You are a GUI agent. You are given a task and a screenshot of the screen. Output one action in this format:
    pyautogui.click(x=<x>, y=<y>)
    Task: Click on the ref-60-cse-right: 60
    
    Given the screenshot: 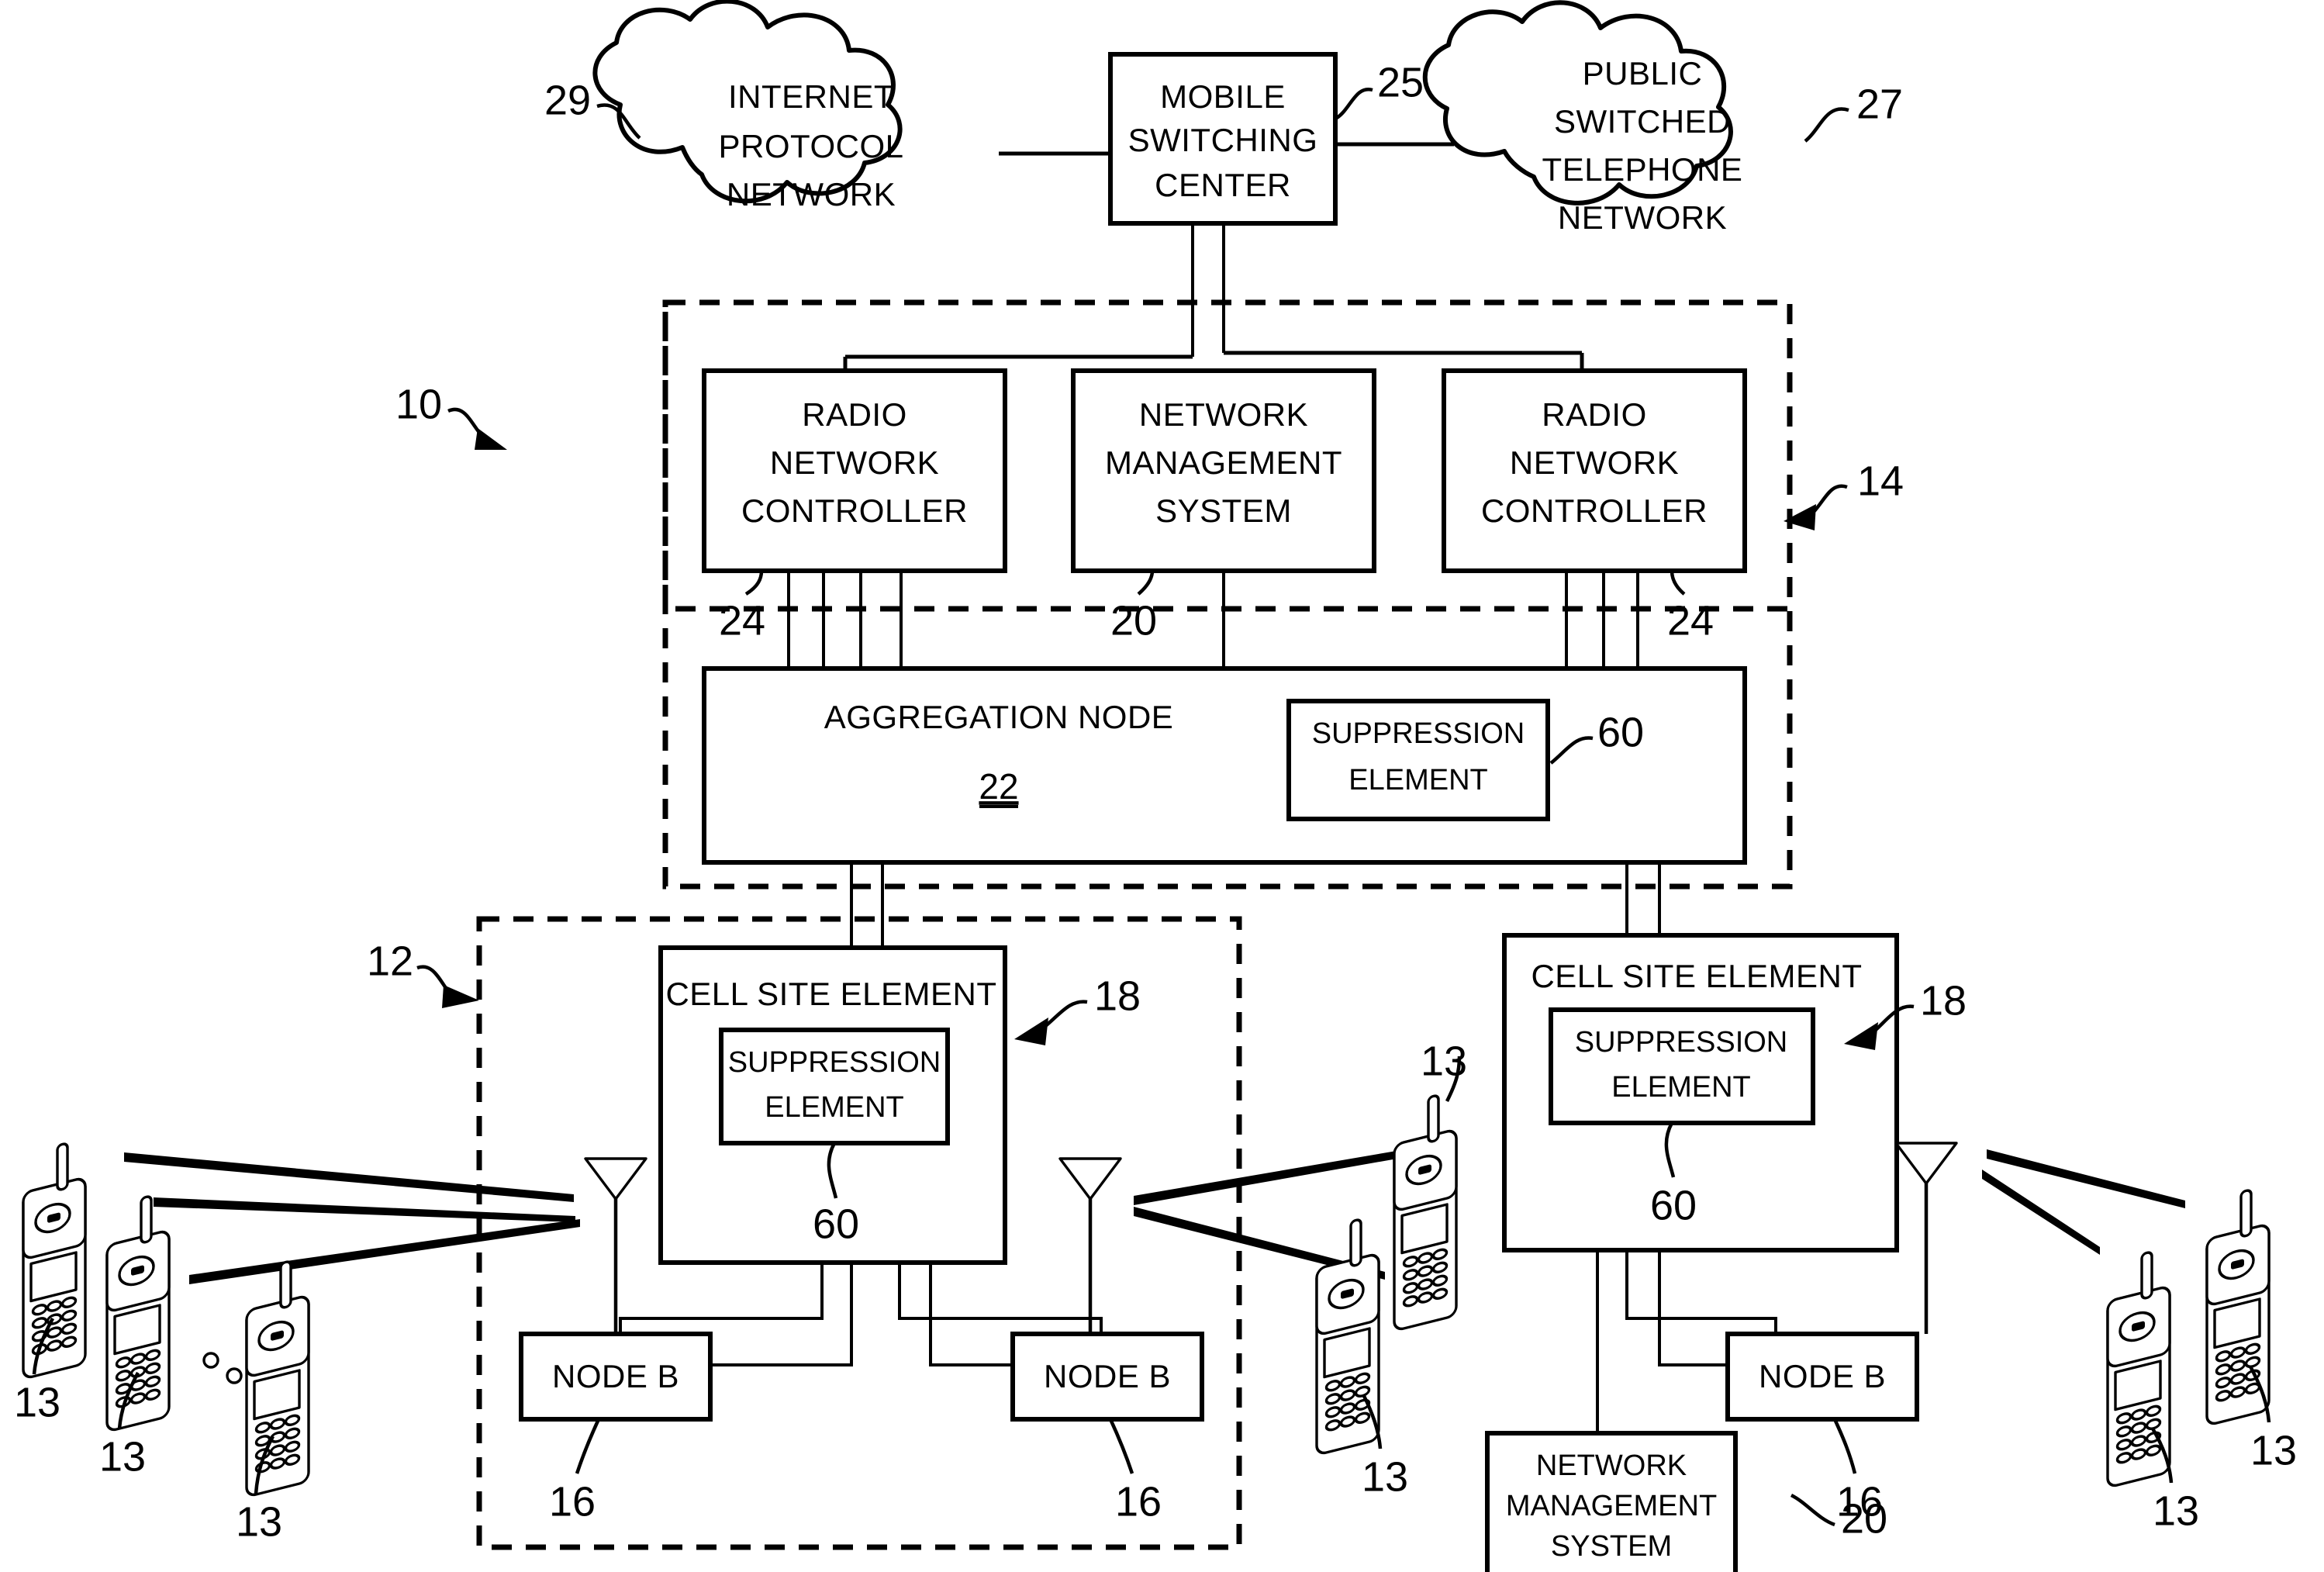 What is the action you would take?
    pyautogui.click(x=1673, y=1205)
    